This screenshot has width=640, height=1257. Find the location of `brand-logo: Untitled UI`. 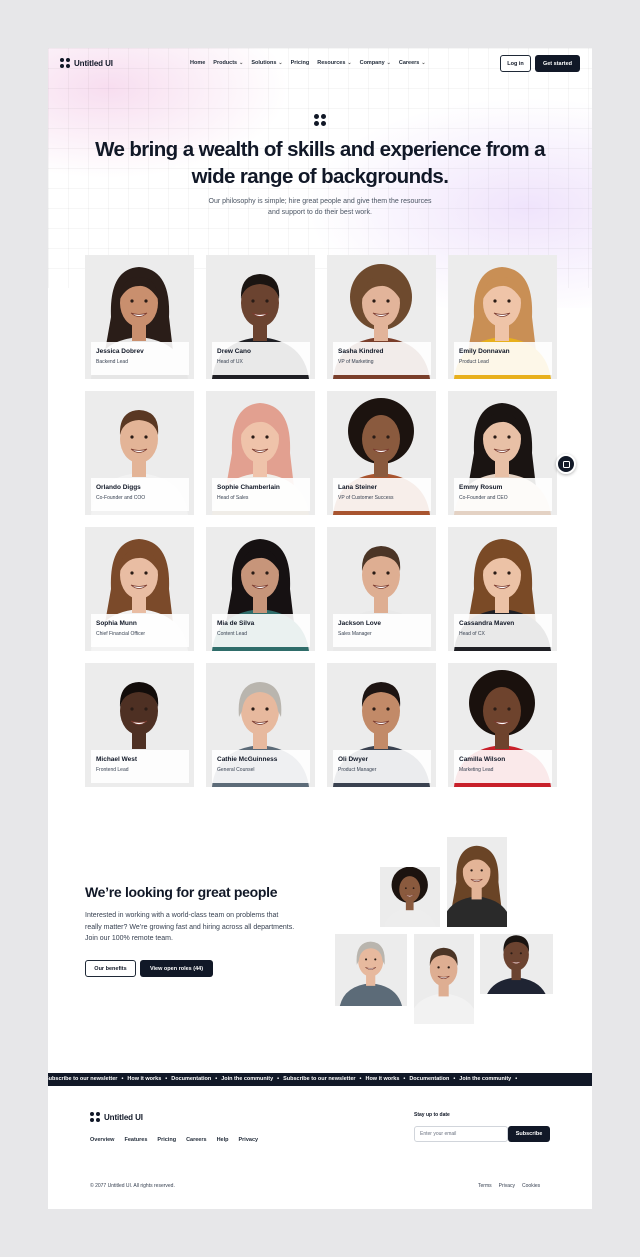

brand-logo: Untitled UI is located at coordinates (86, 63).